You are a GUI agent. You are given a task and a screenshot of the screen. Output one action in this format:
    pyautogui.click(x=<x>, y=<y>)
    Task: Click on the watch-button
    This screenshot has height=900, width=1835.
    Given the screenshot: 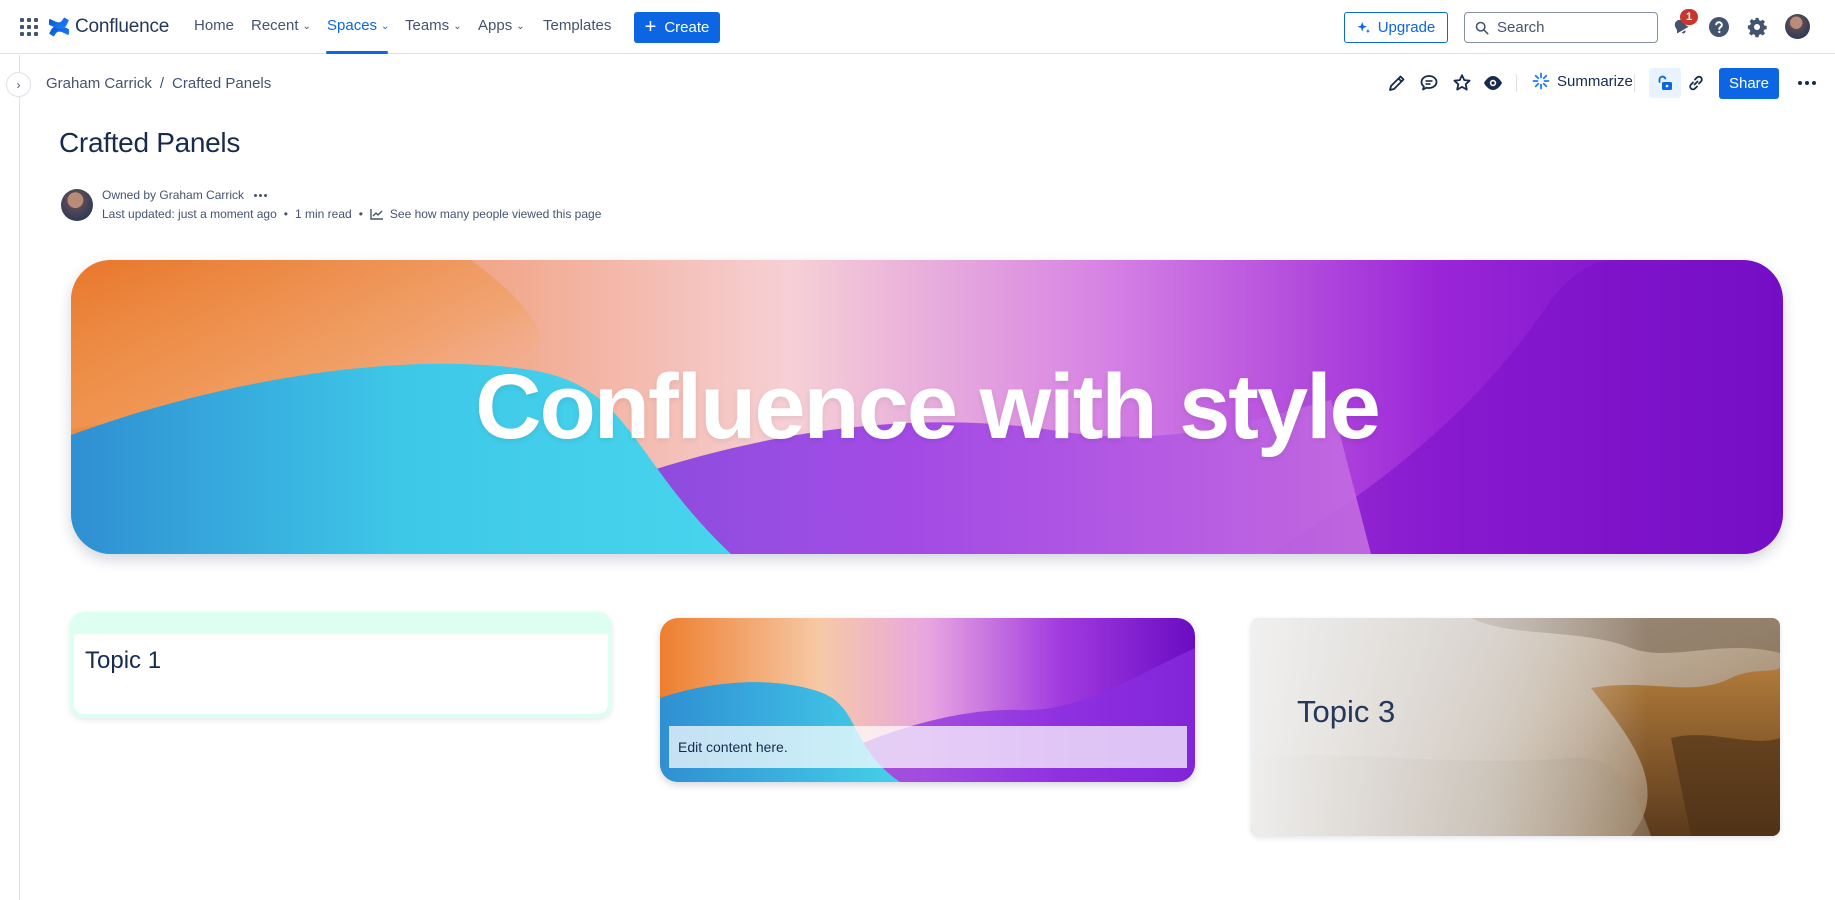 What is the action you would take?
    pyautogui.click(x=1493, y=83)
    